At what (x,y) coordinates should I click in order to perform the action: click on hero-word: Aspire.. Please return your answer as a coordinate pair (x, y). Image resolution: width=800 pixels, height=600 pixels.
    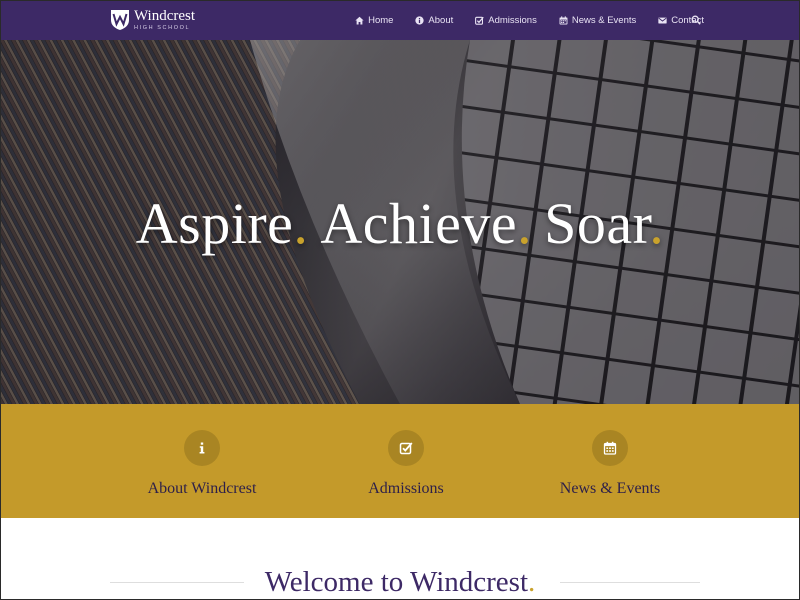
    Looking at the image, I should click on (222, 223).